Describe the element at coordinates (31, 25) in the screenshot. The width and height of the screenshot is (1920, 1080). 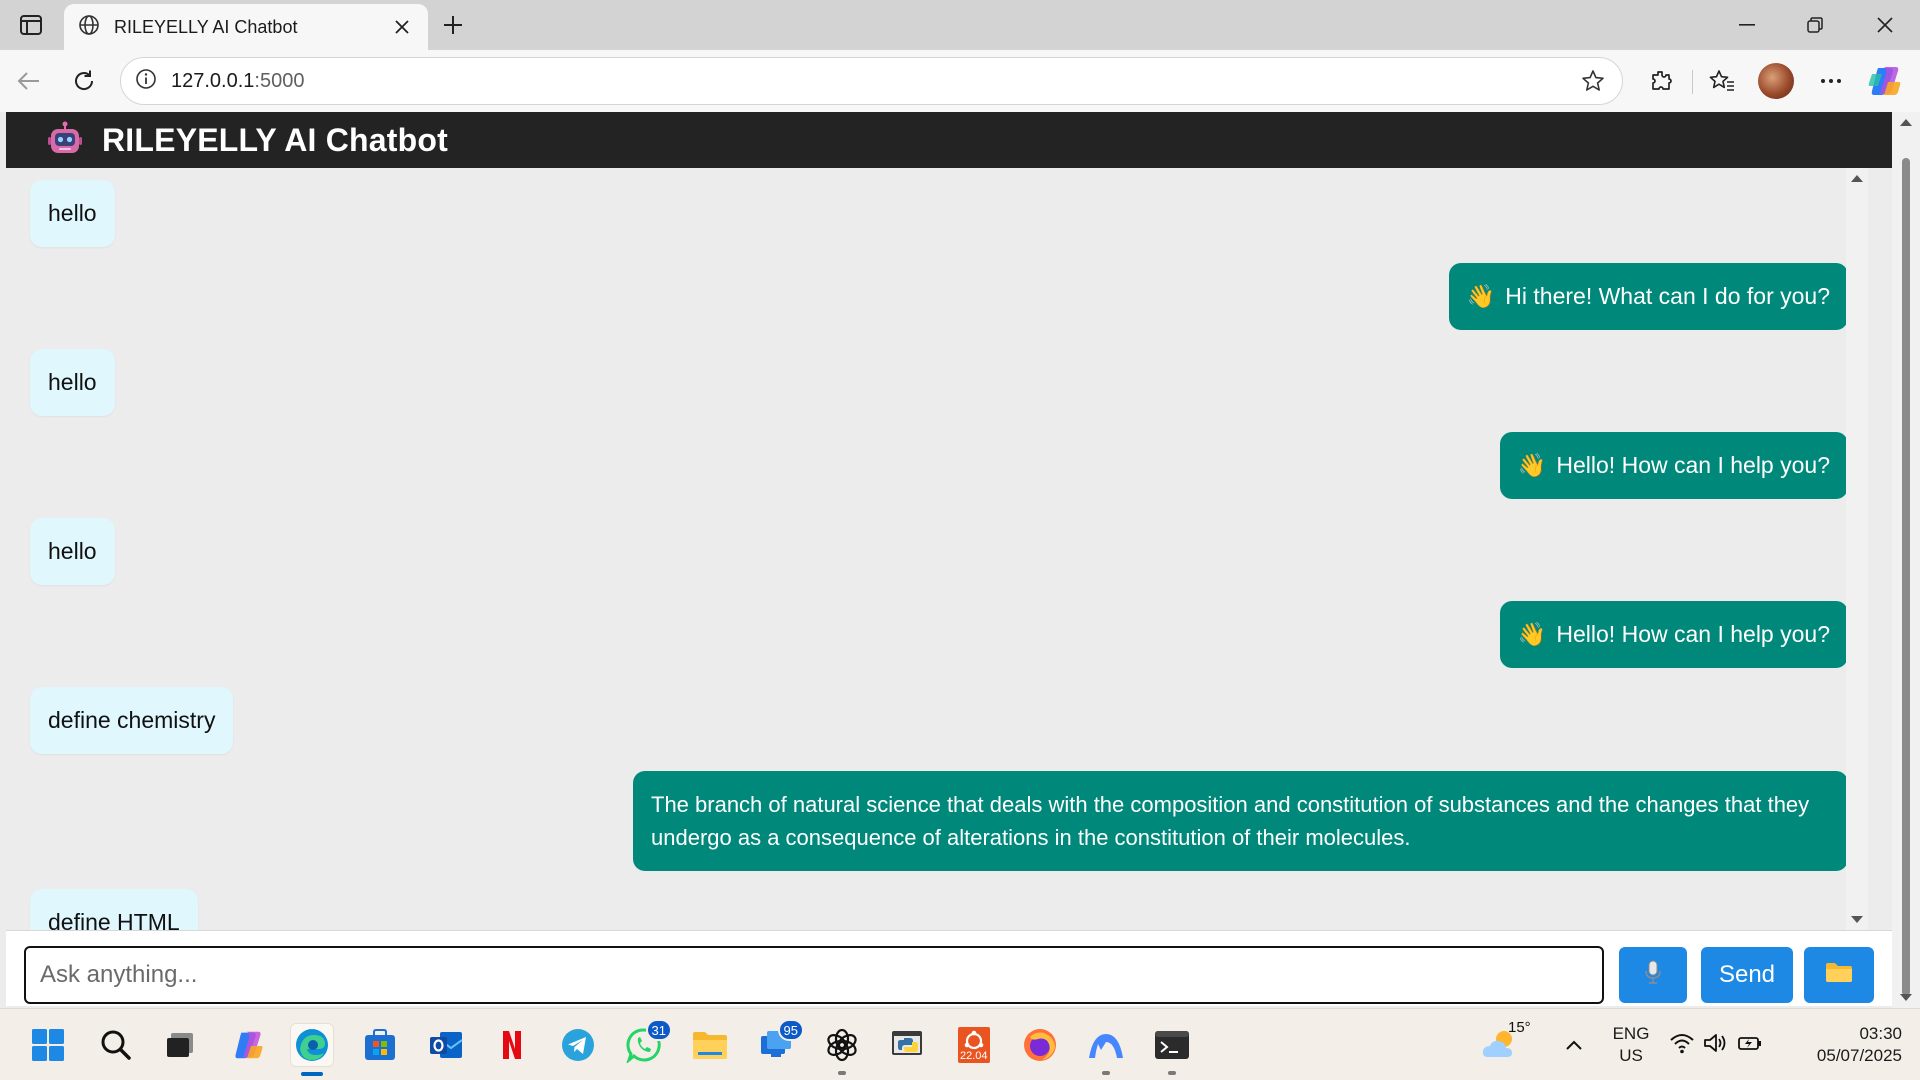
I see `tab-actions-icon` at that location.